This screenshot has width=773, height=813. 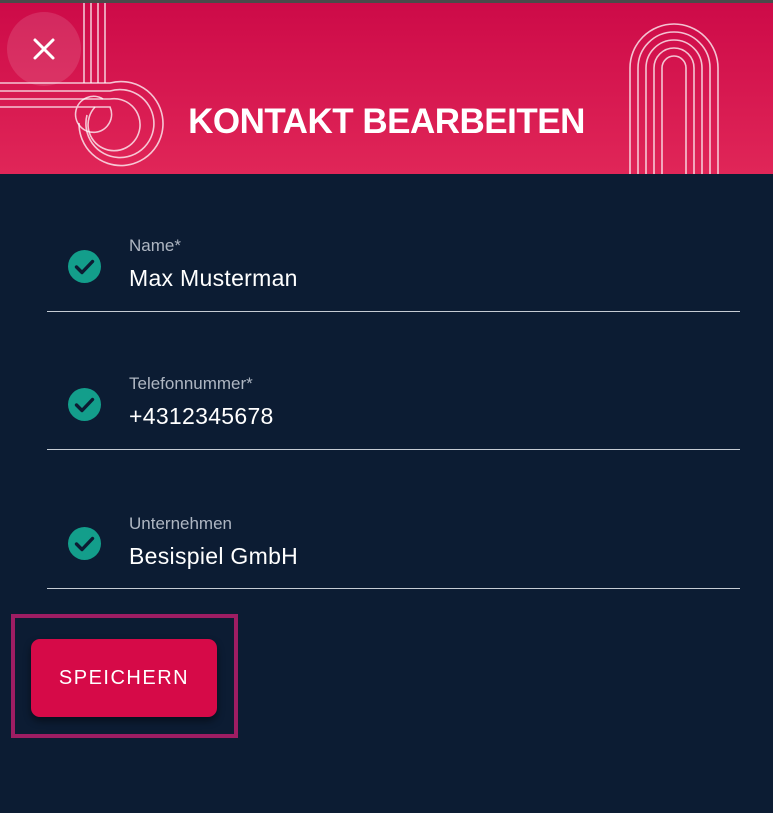 What do you see at coordinates (201, 416) in the screenshot?
I see `phone-value: +4312345678` at bounding box center [201, 416].